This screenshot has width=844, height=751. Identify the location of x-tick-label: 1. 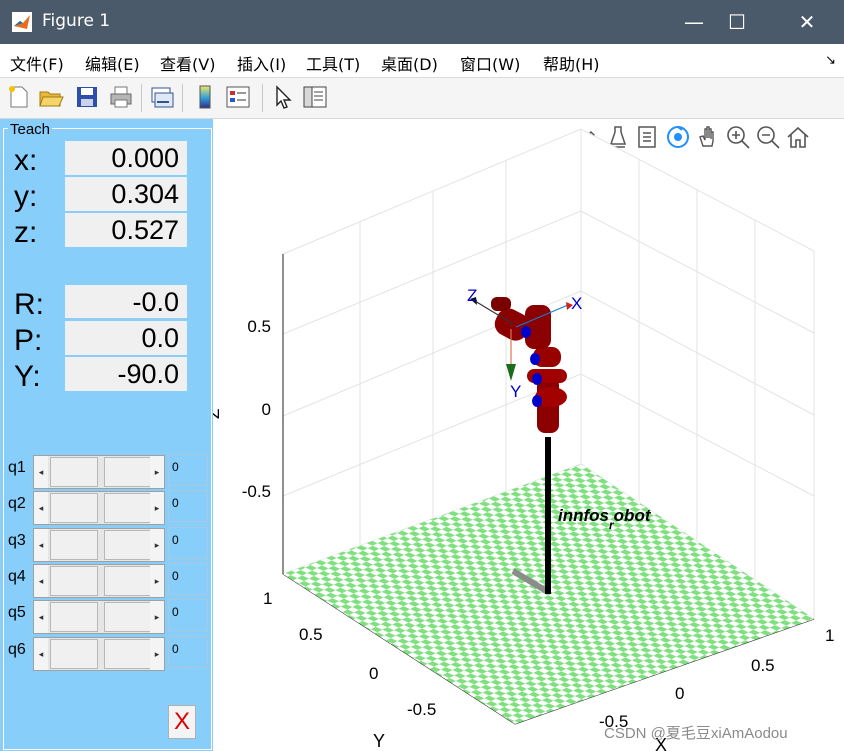
(829, 635).